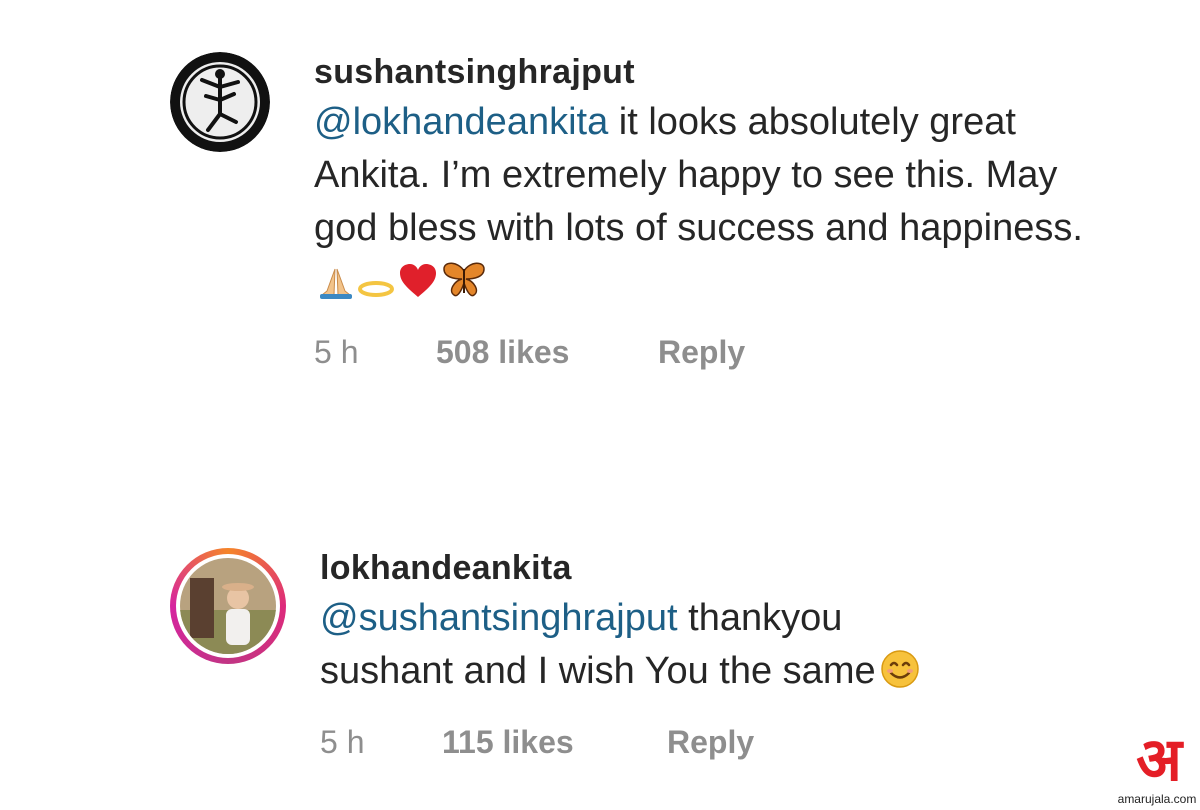  Describe the element at coordinates (499, 618) in the screenshot. I see `mention-link: @sushantsinghrajput` at that location.